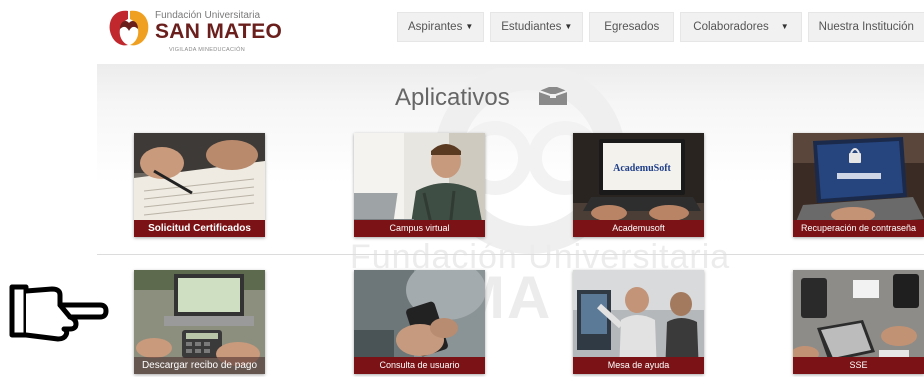  I want to click on tile-label: Academusoft, so click(638, 228).